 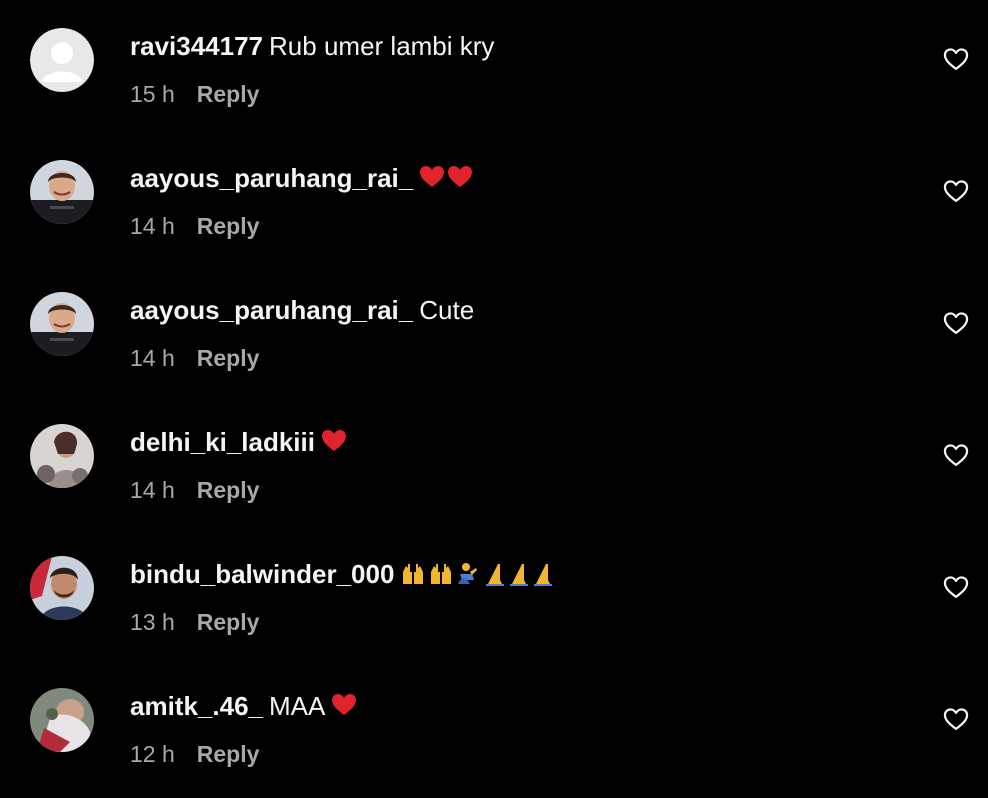 I want to click on comment-text: Cute, so click(x=447, y=310).